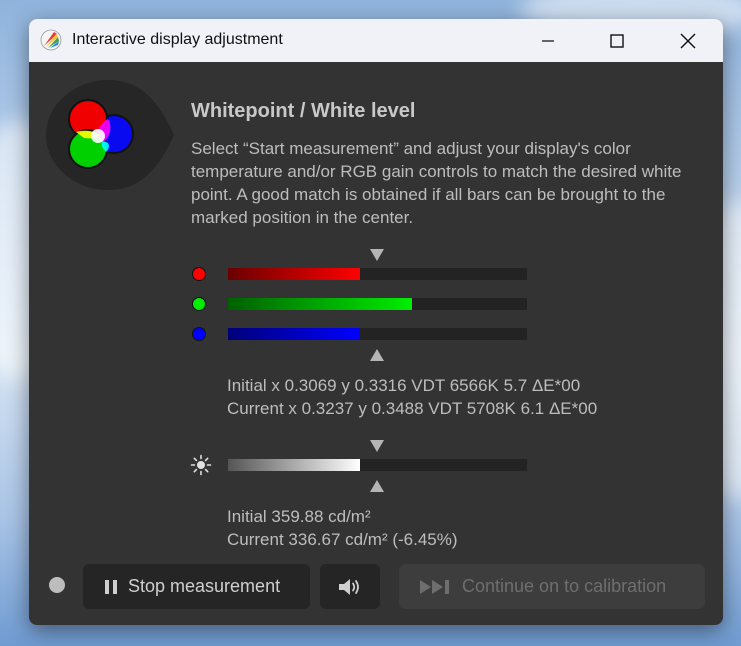 The image size is (741, 646). Describe the element at coordinates (564, 586) in the screenshot. I see `continue-calibration-label: Continue on to calibration` at that location.